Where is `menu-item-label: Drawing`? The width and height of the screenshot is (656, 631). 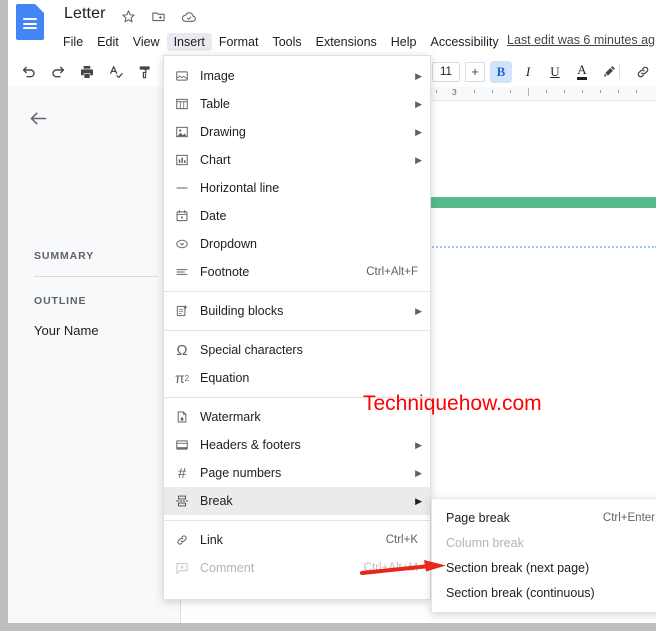
menu-item-label: Drawing is located at coordinates (223, 132).